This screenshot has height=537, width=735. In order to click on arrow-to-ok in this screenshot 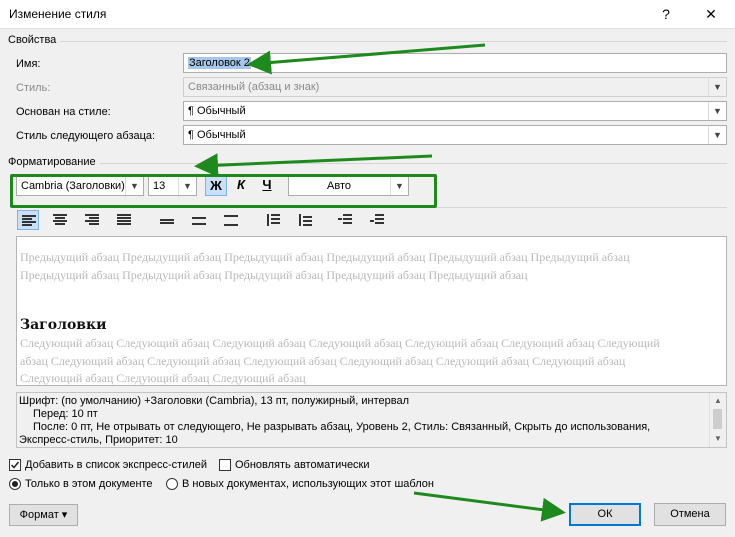, I will do `click(489, 506)`.